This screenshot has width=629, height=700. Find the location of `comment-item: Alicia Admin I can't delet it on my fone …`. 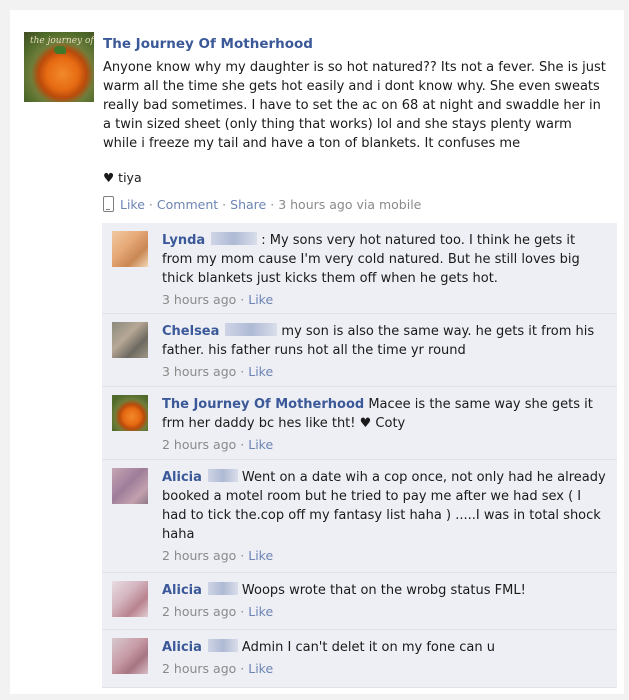

comment-item: Alicia Admin I can't delet it on my fone … is located at coordinates (359, 659).